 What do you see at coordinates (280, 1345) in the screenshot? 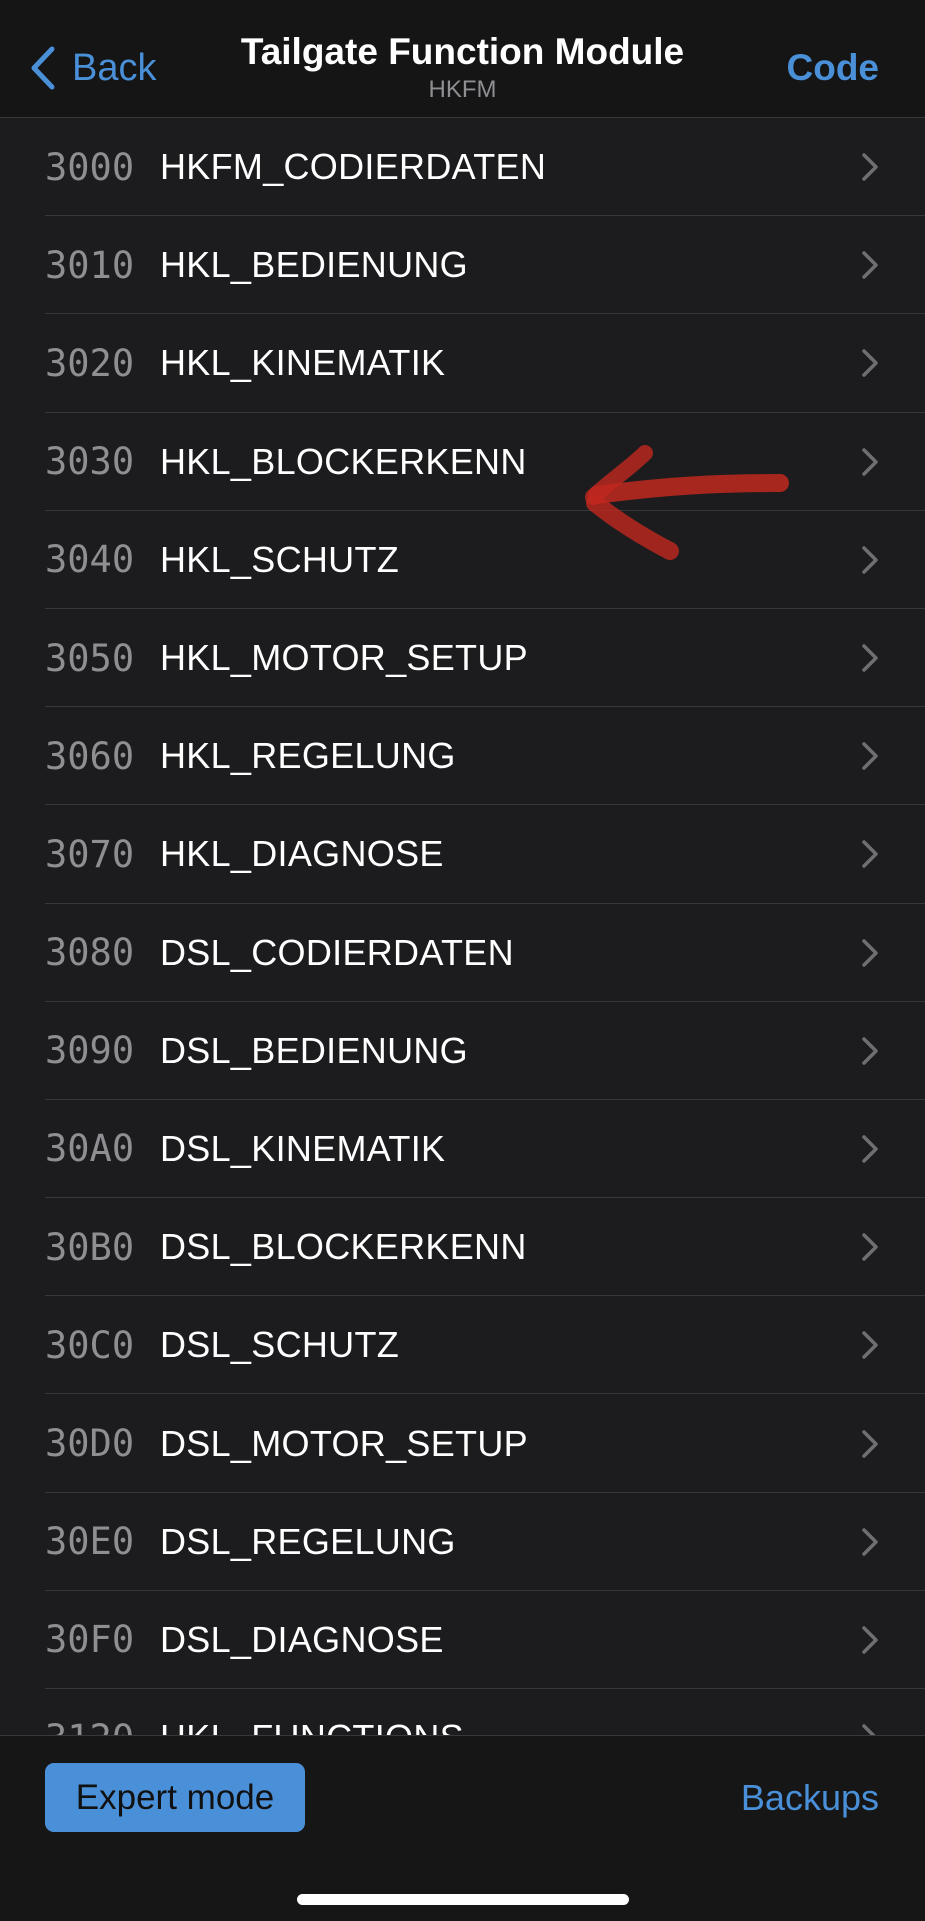
I see `item-name: DSL_SCHUTZ` at bounding box center [280, 1345].